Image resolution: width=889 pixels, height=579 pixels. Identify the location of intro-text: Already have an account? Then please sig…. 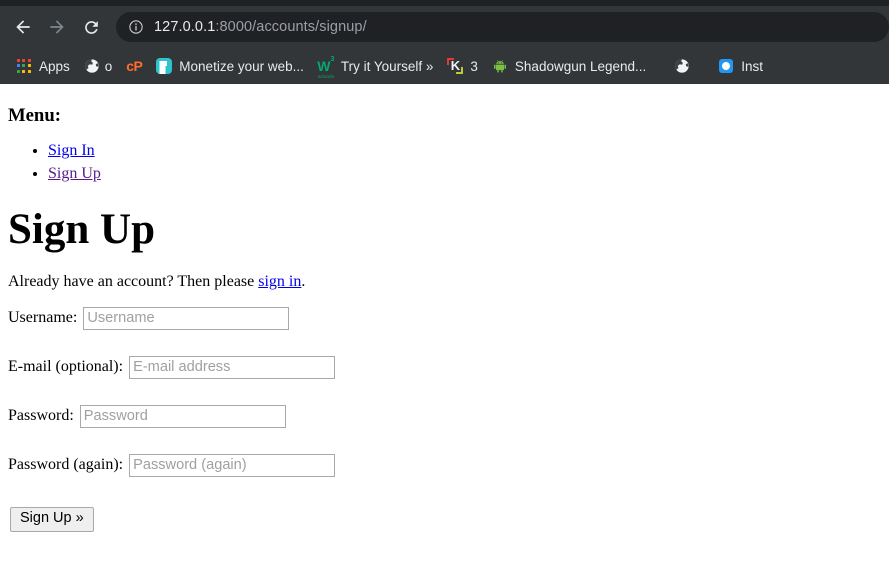
(444, 282).